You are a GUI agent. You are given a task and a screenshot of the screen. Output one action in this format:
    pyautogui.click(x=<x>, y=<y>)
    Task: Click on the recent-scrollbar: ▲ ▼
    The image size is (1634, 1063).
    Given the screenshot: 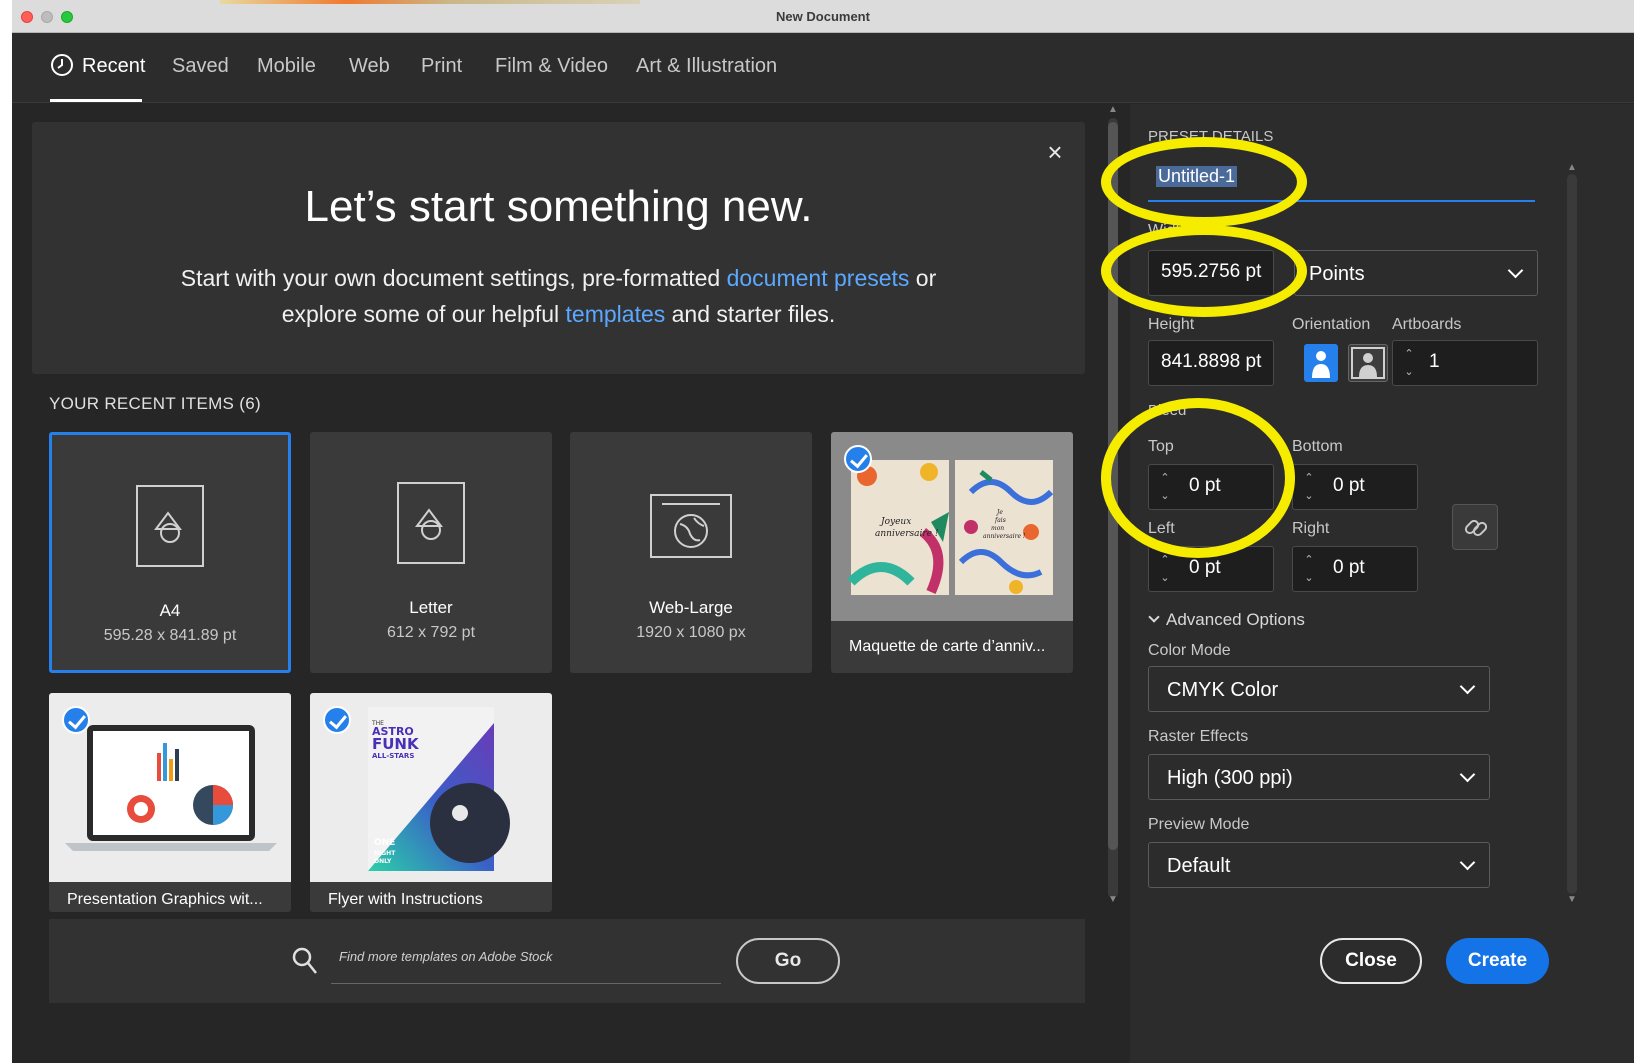 What is the action you would take?
    pyautogui.click(x=1113, y=508)
    